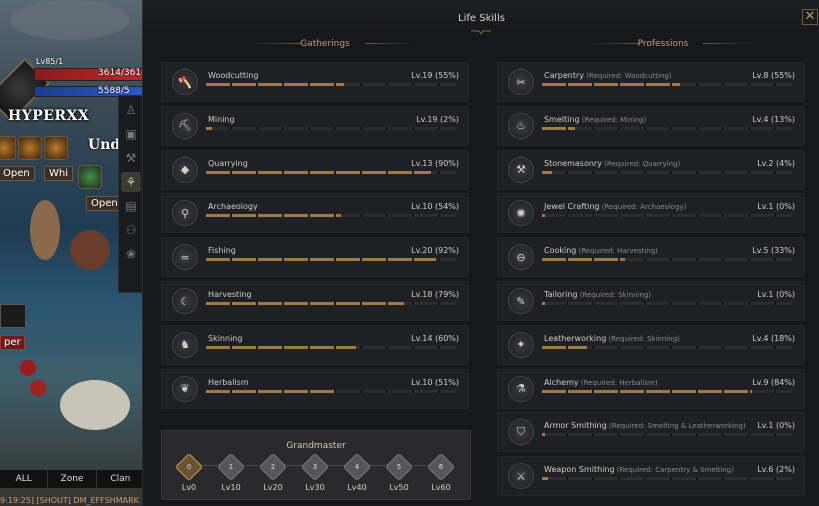  What do you see at coordinates (641, 163) in the screenshot?
I see `skill-requirement: (Required: Quarrying)` at bounding box center [641, 163].